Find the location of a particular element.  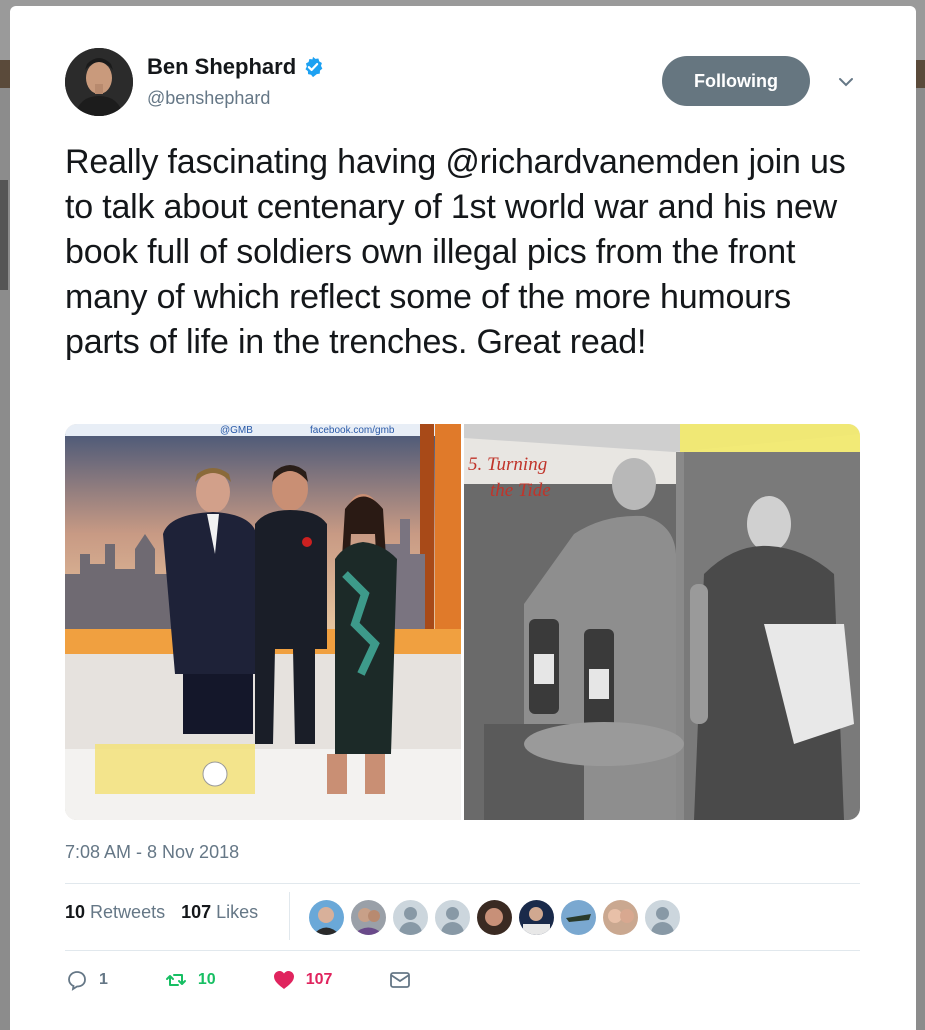

retweet-icon is located at coordinates (175, 980).